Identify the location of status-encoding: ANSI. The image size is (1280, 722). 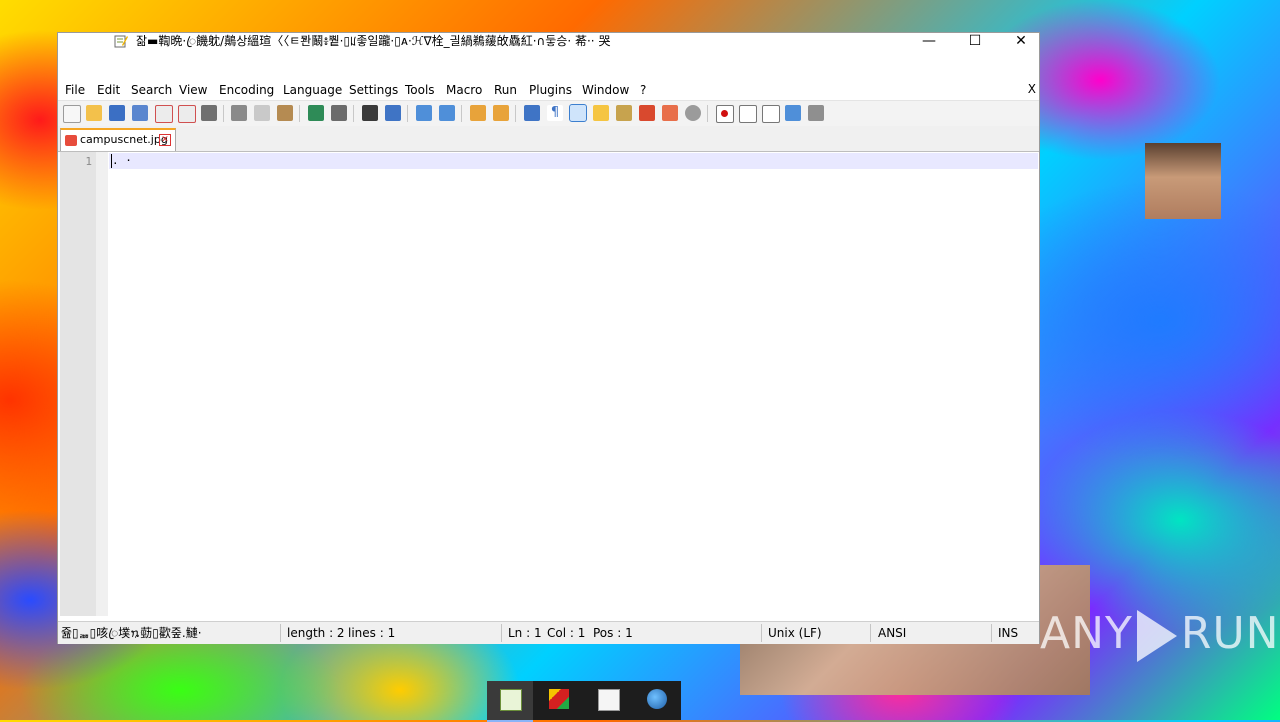
(892, 633).